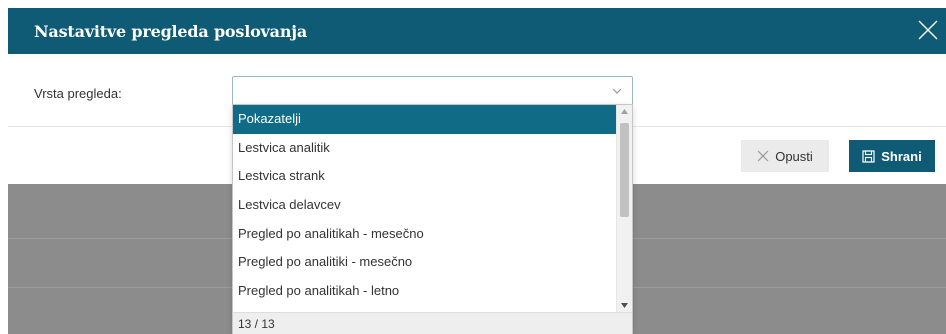 The image size is (946, 334). What do you see at coordinates (763, 156) in the screenshot?
I see `x-icon` at bounding box center [763, 156].